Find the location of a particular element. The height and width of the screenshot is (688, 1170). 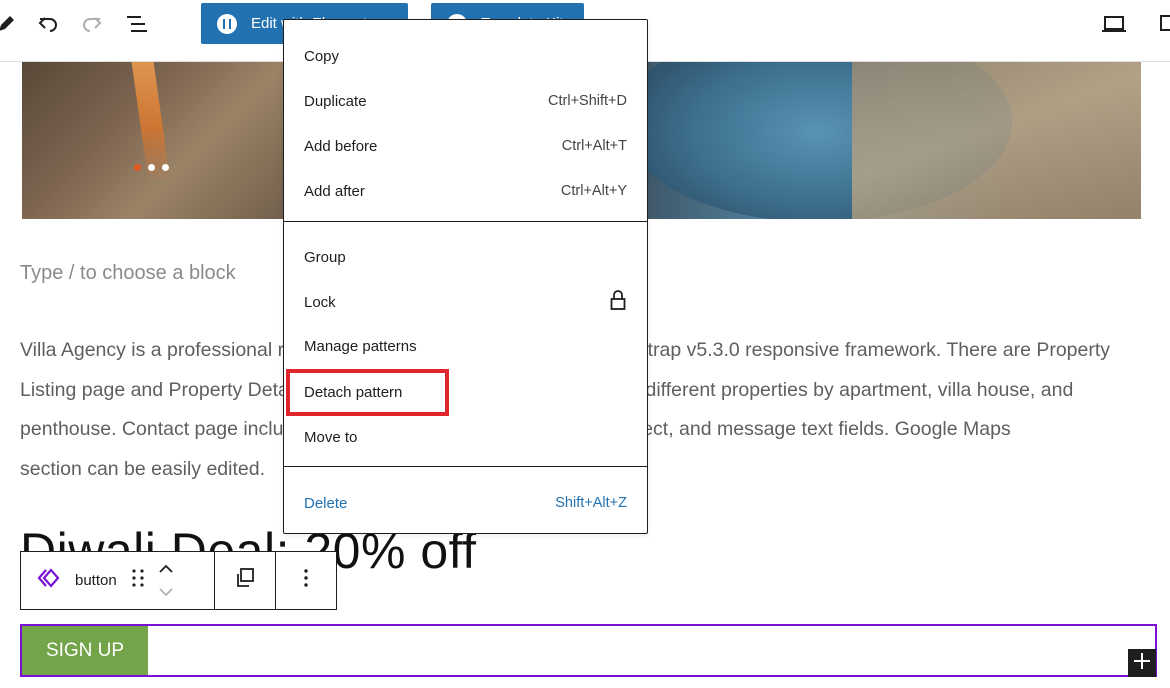

menu-item-shortcut: Ctrl+Shift+D is located at coordinates (587, 101).